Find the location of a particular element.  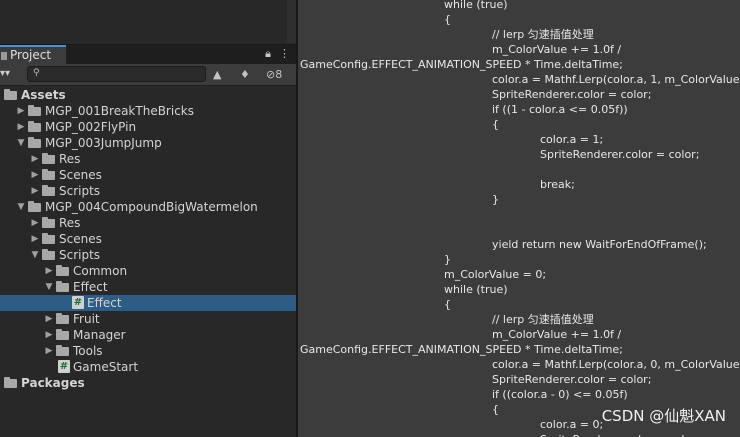

code-line: if ((color.a - 0) <= 0.05f) is located at coordinates (560, 394).